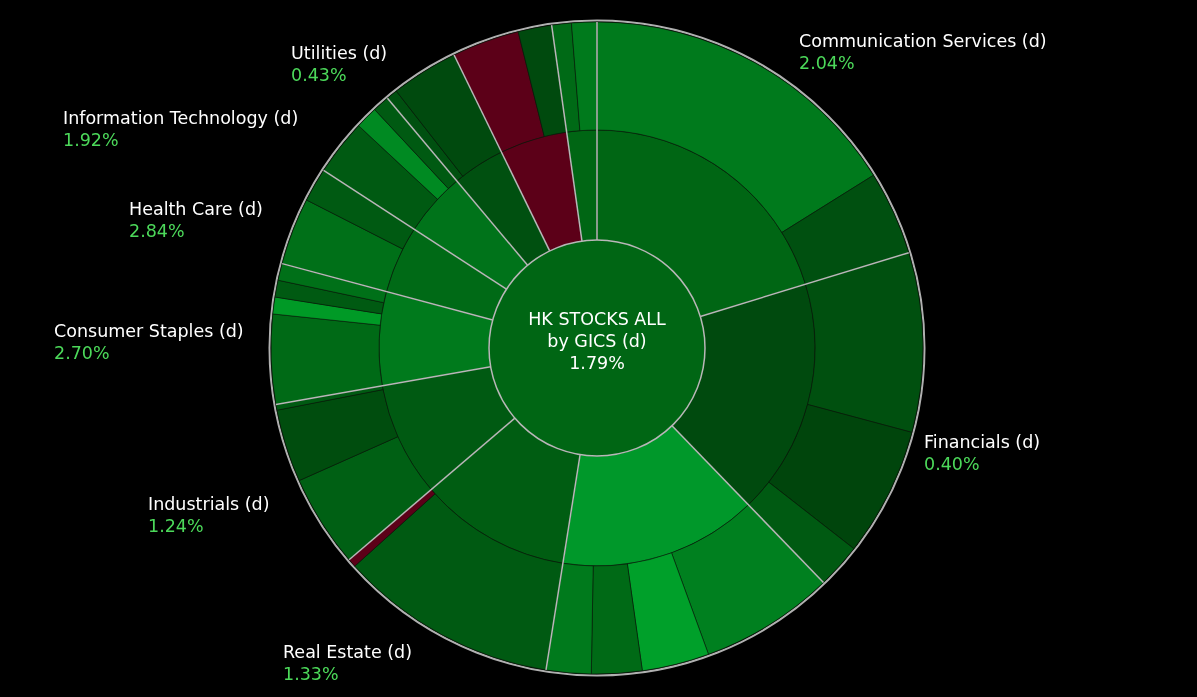  I want to click on sector-change: 1.24%, so click(176, 526).